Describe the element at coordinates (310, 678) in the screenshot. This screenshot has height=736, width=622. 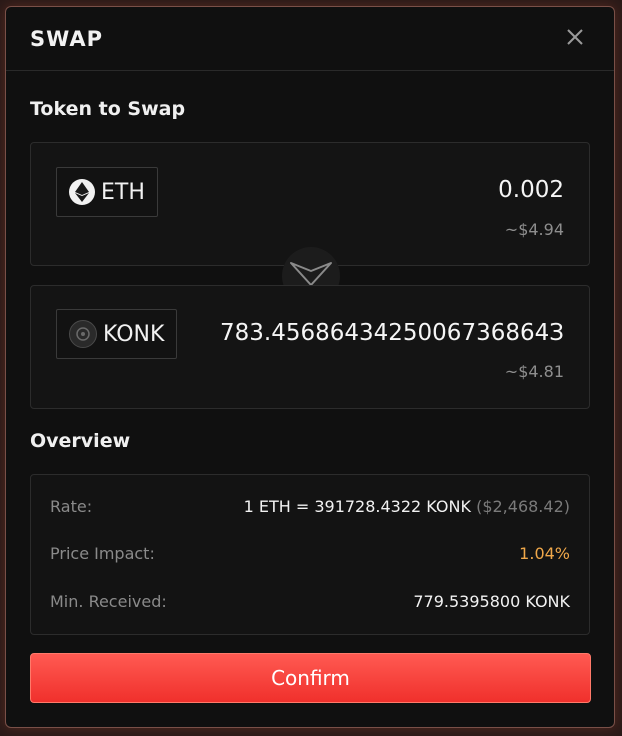
I see `confirm-button: Confirm` at that location.